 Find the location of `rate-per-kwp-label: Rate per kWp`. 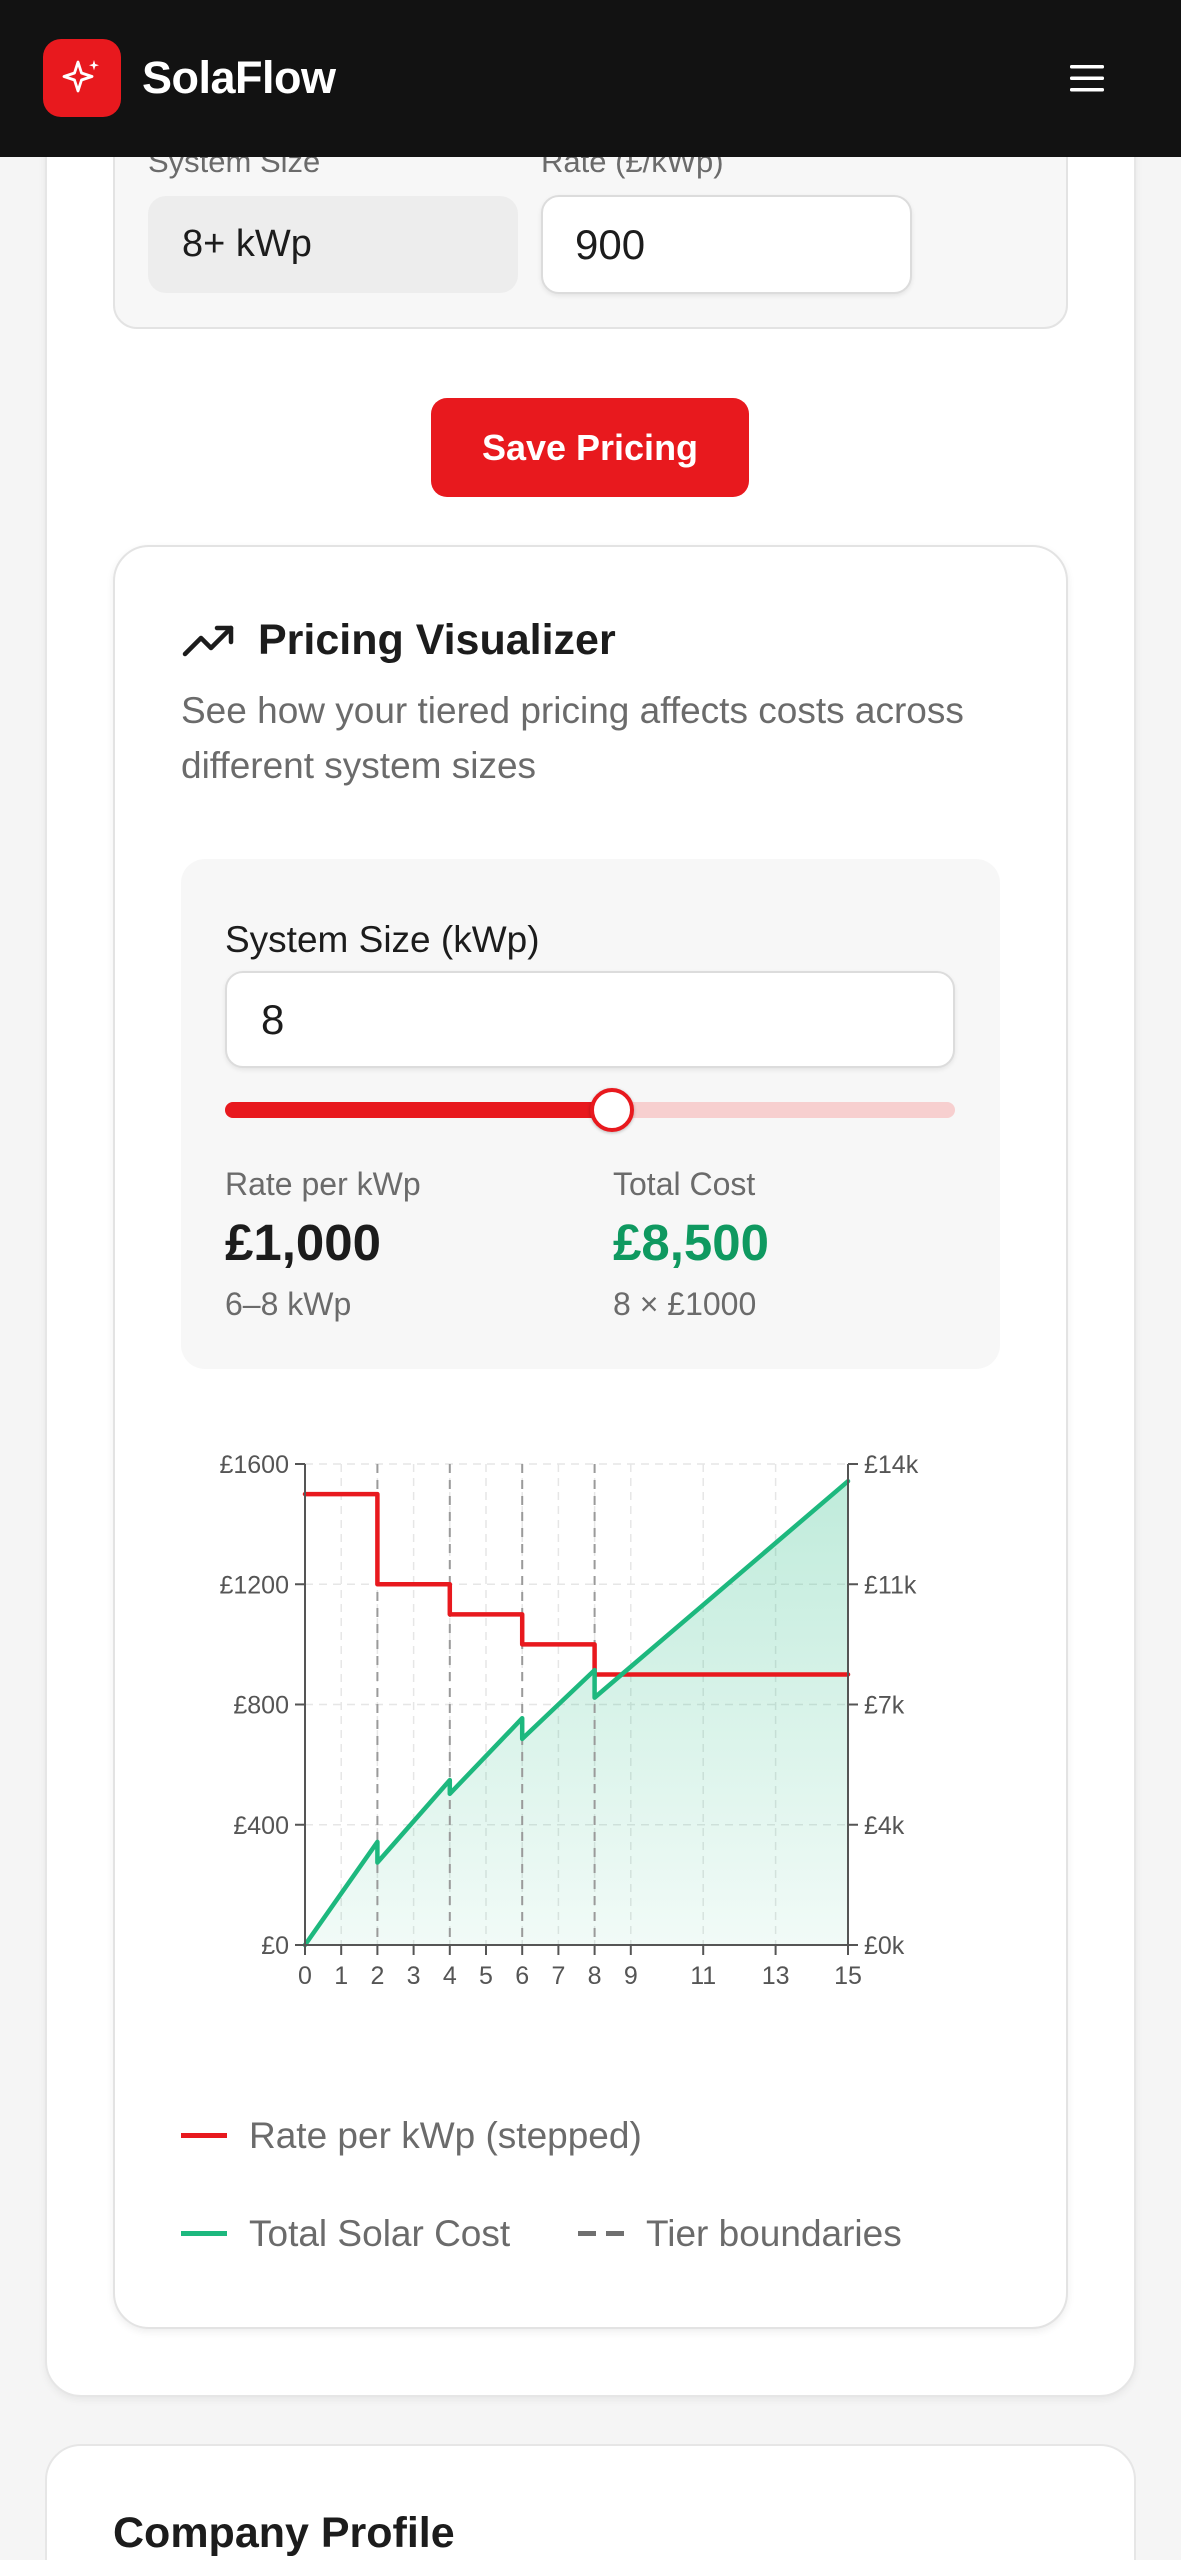

rate-per-kwp-label: Rate per kWp is located at coordinates (323, 1184).